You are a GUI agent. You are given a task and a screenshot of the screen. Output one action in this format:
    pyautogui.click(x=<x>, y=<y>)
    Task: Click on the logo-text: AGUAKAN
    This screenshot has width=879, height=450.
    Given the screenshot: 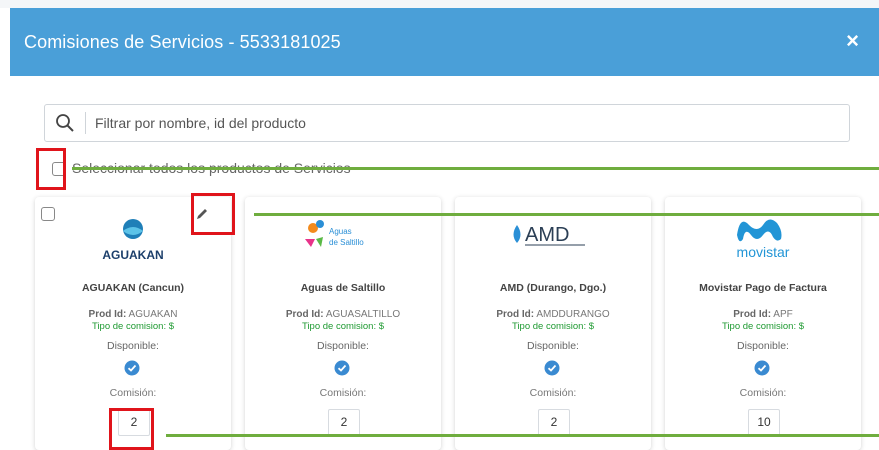 What is the action you would take?
    pyautogui.click(x=132, y=255)
    